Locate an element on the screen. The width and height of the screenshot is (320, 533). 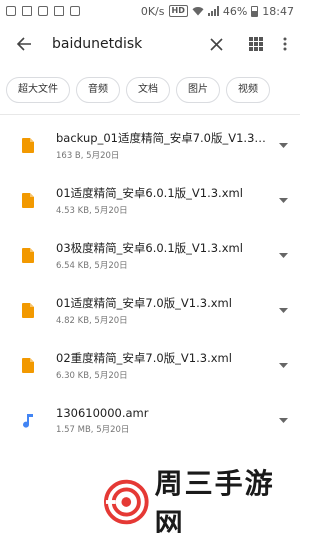
filter-chips: 超大文件 音频 文档 图片 视频 is located at coordinates (150, 90).